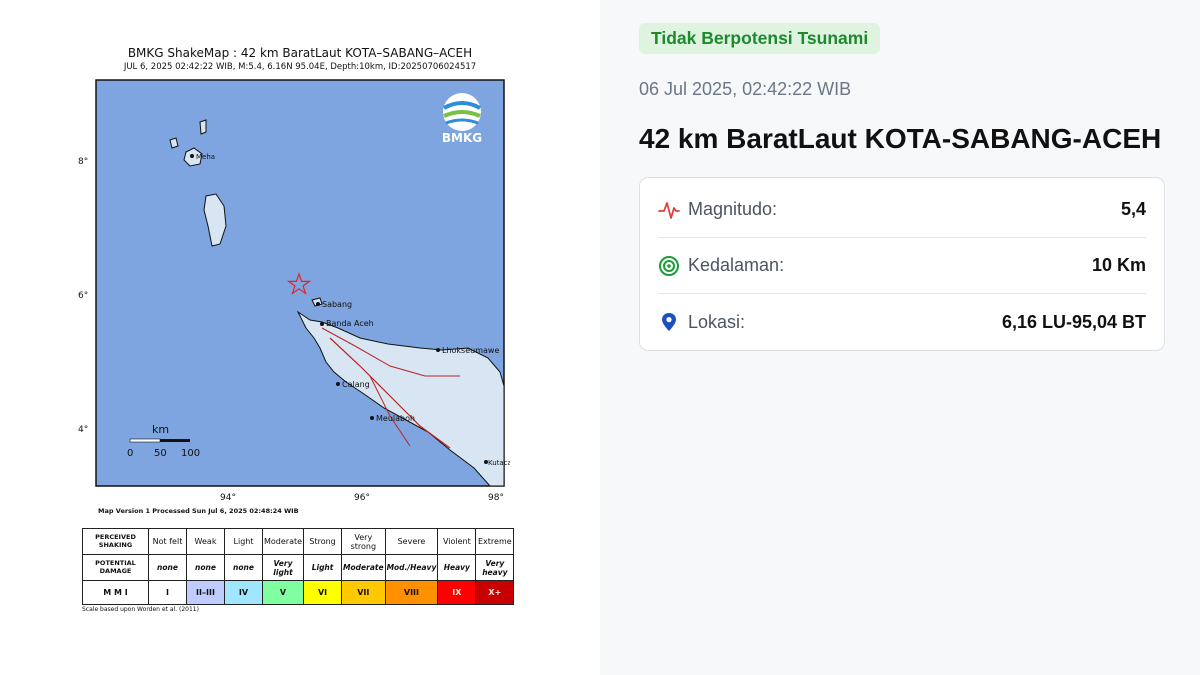 The width and height of the screenshot is (1200, 675). I want to click on place-label: Calang, so click(356, 384).